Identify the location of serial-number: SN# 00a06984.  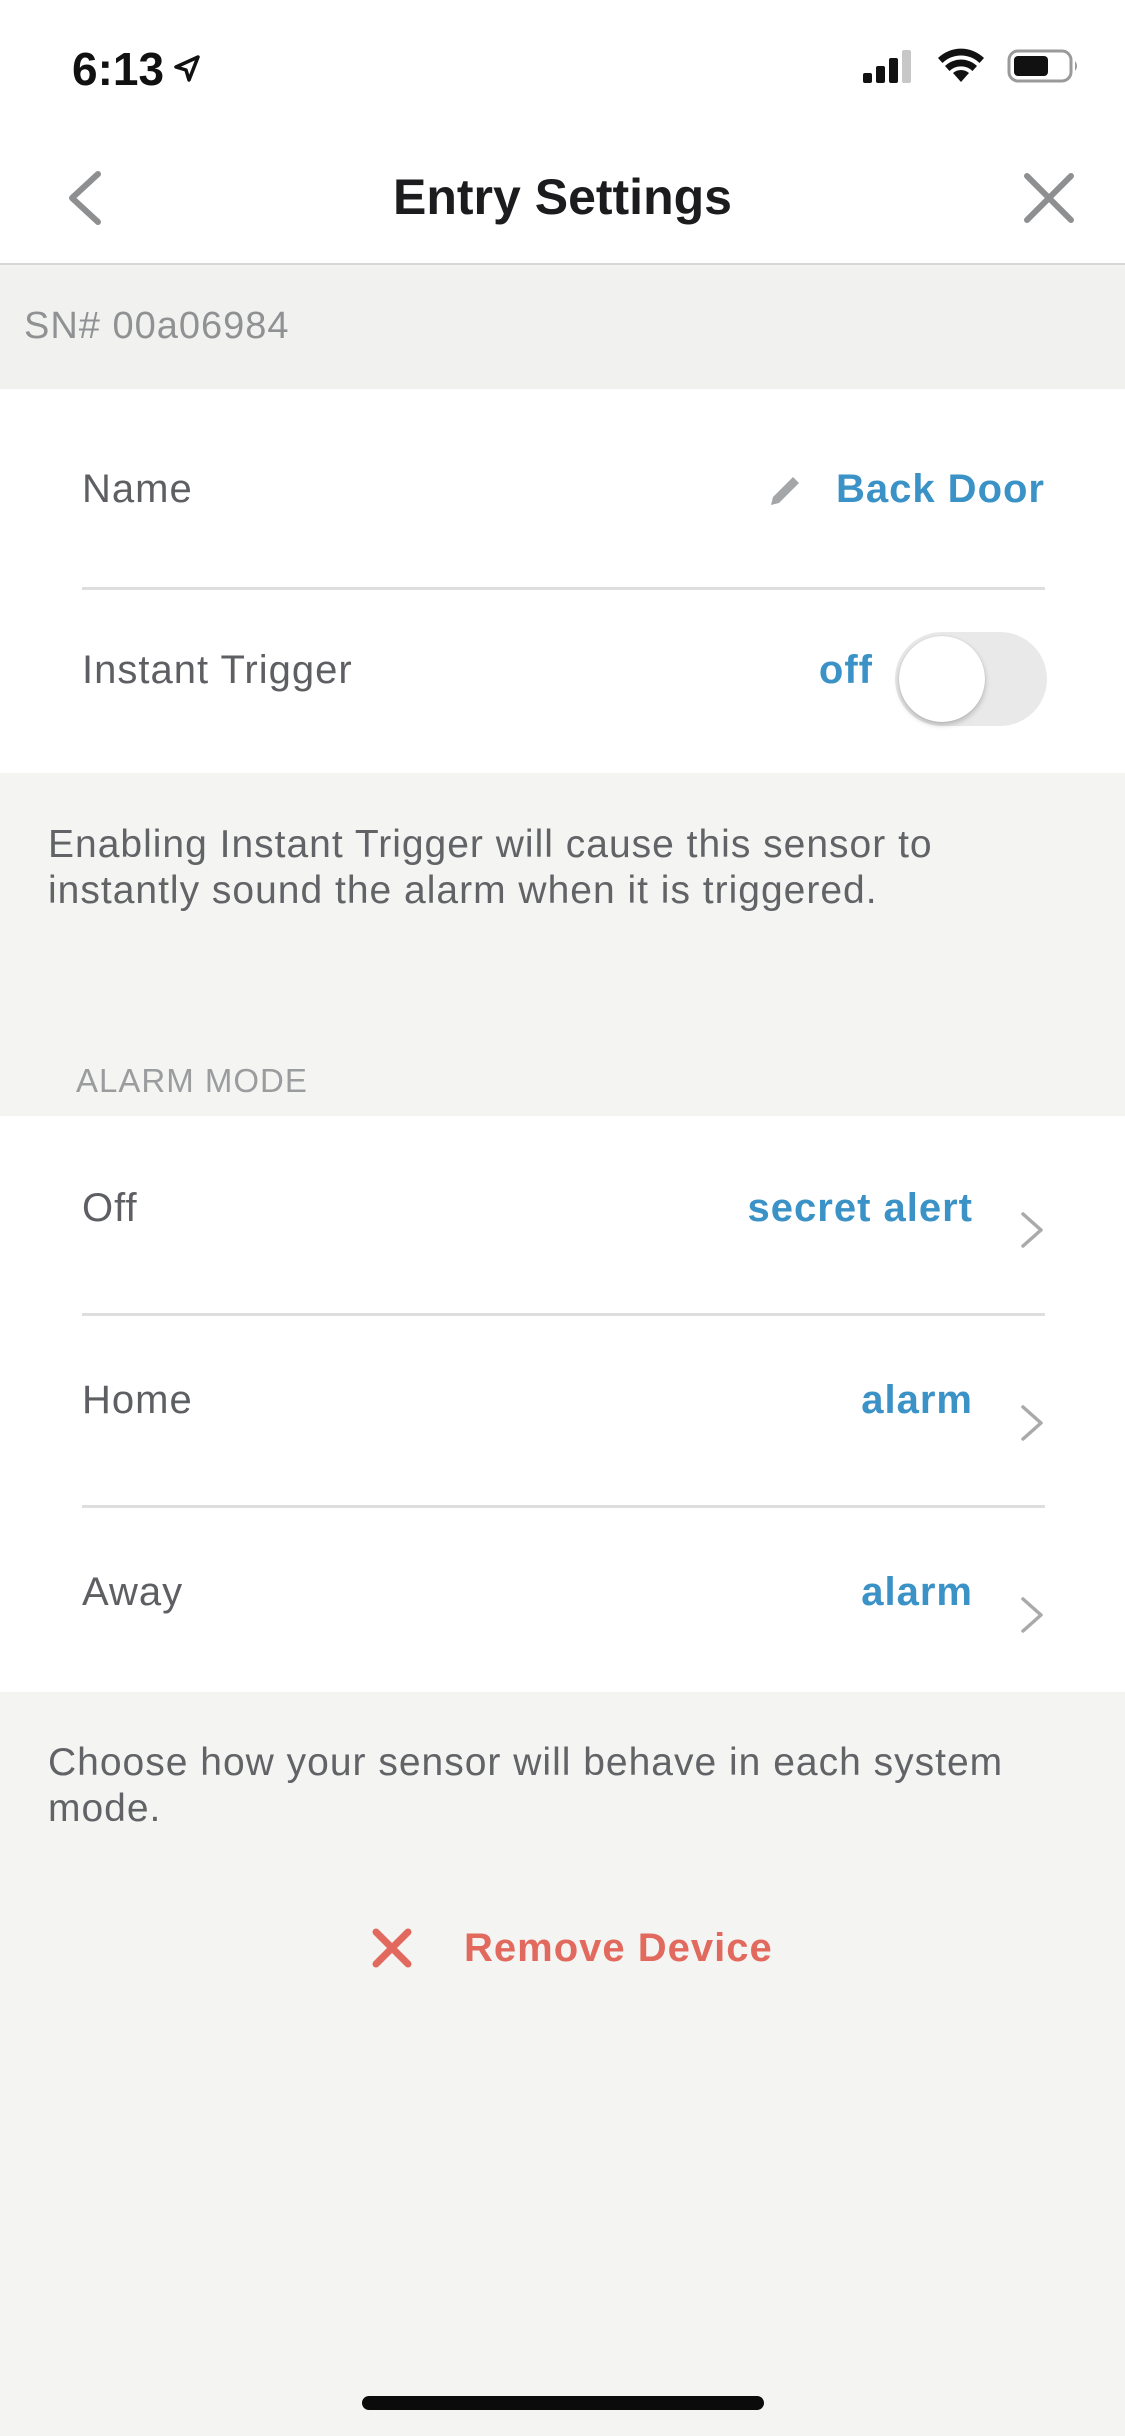
(157, 326).